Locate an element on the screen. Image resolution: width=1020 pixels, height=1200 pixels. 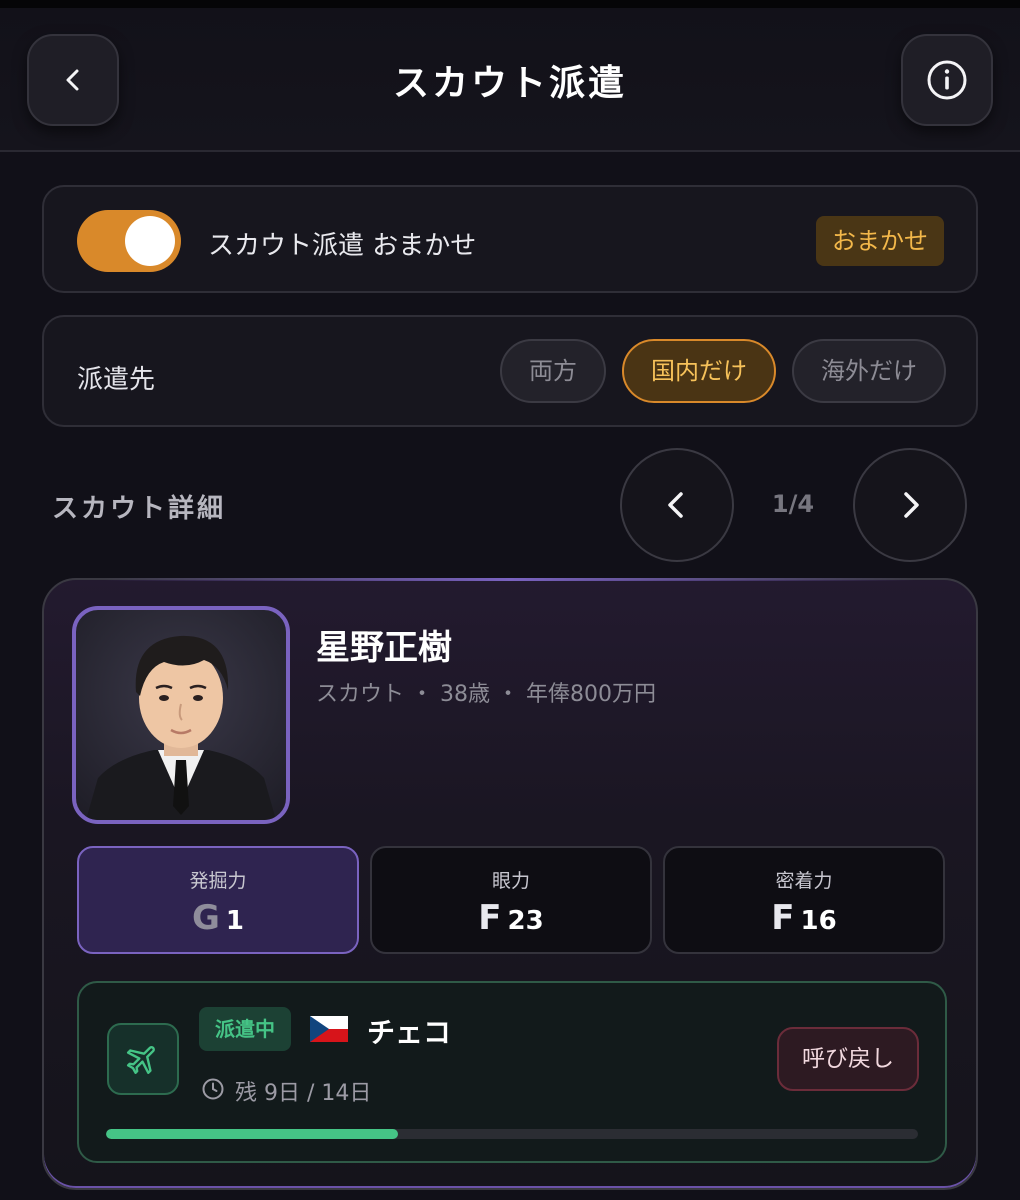
stat-value: F 23 is located at coordinates (511, 918).